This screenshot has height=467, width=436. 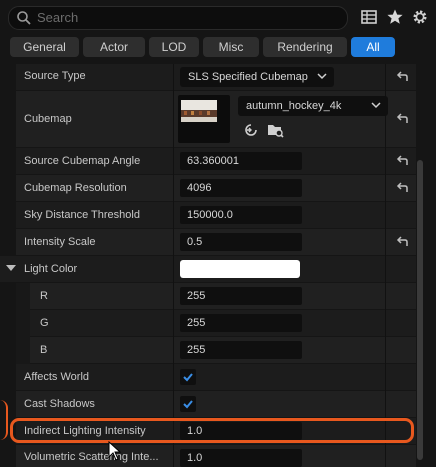 What do you see at coordinates (51, 269) in the screenshot?
I see `light-color-label: Light Color` at bounding box center [51, 269].